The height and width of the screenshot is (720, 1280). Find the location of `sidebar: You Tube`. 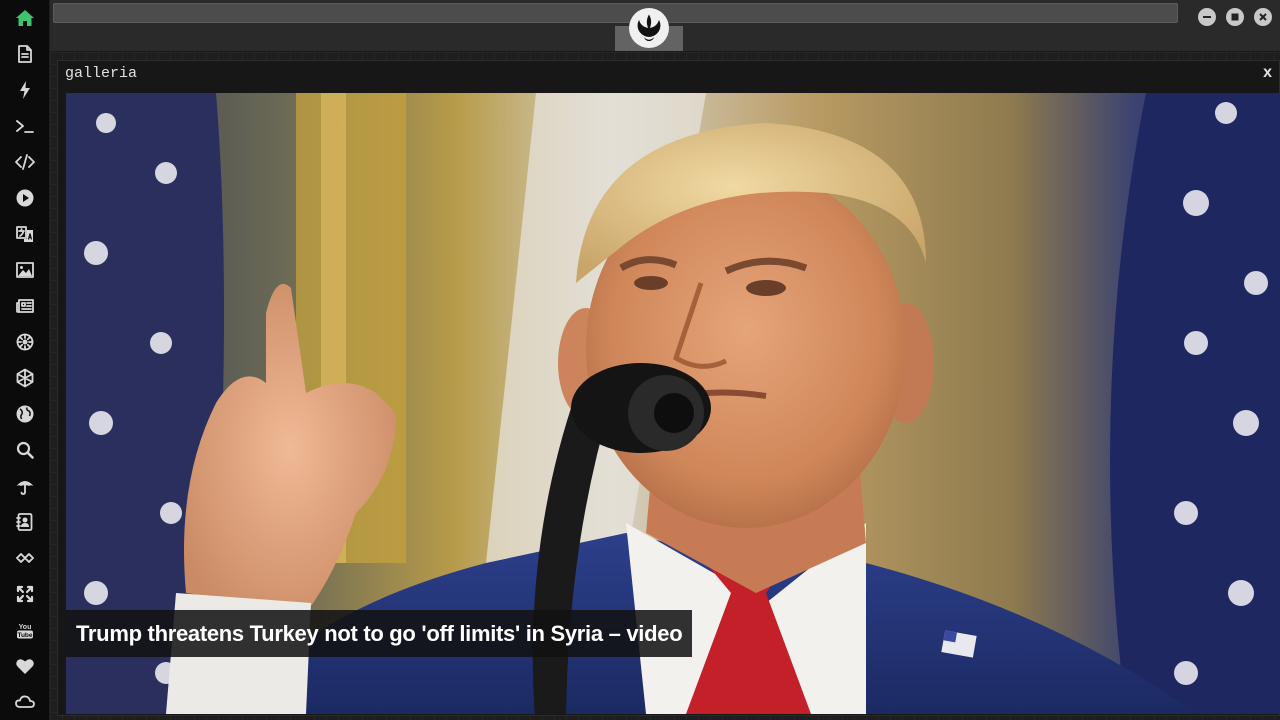

sidebar: You Tube is located at coordinates (25, 360).